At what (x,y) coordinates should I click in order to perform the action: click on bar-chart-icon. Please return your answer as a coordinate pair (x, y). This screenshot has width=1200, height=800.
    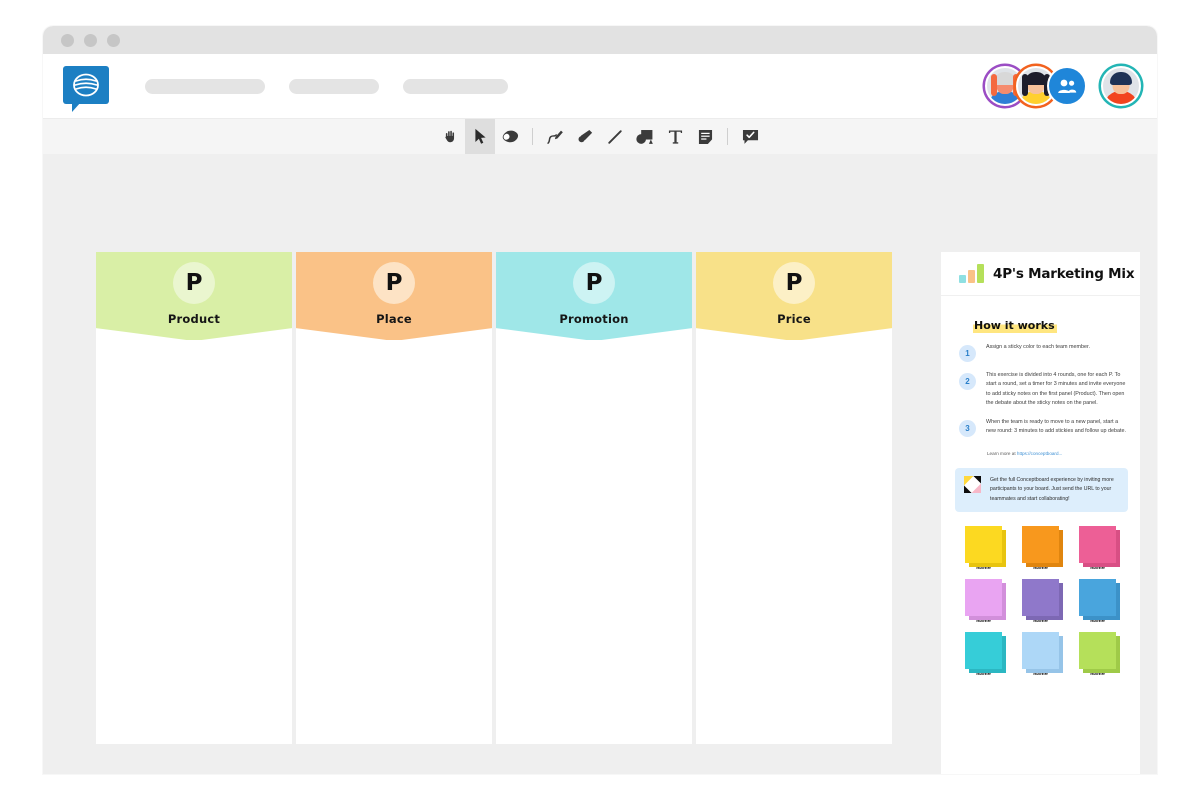
    Looking at the image, I should click on (971, 273).